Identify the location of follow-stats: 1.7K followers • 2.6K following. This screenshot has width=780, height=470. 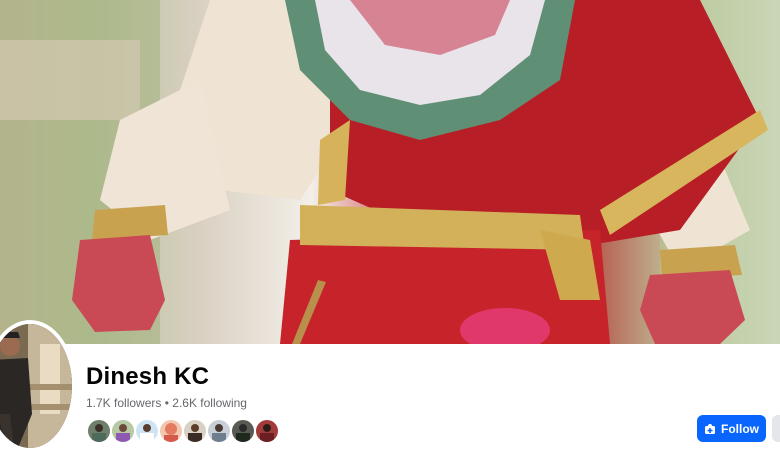
(166, 403).